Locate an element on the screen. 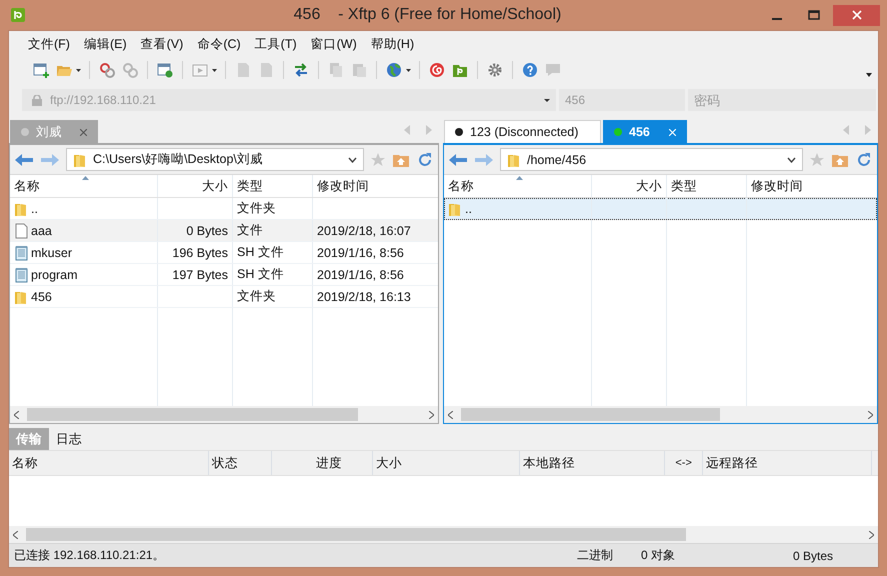  app-folder-icon is located at coordinates (460, 70).